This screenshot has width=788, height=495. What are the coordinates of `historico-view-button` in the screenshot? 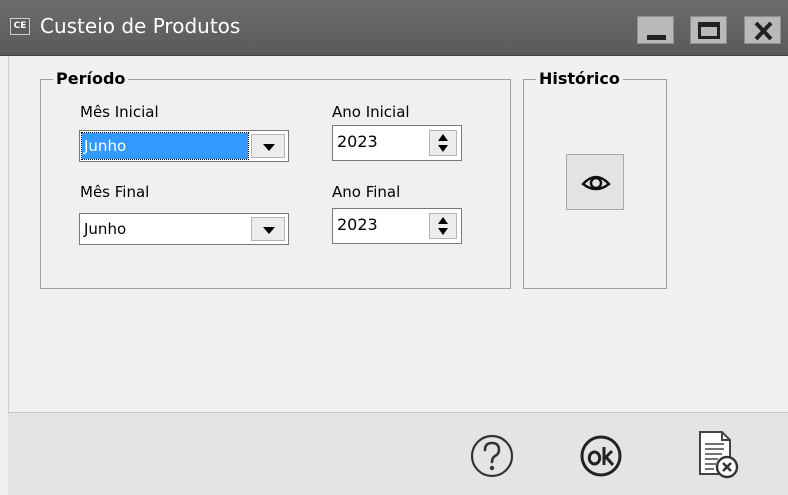 It's located at (595, 182).